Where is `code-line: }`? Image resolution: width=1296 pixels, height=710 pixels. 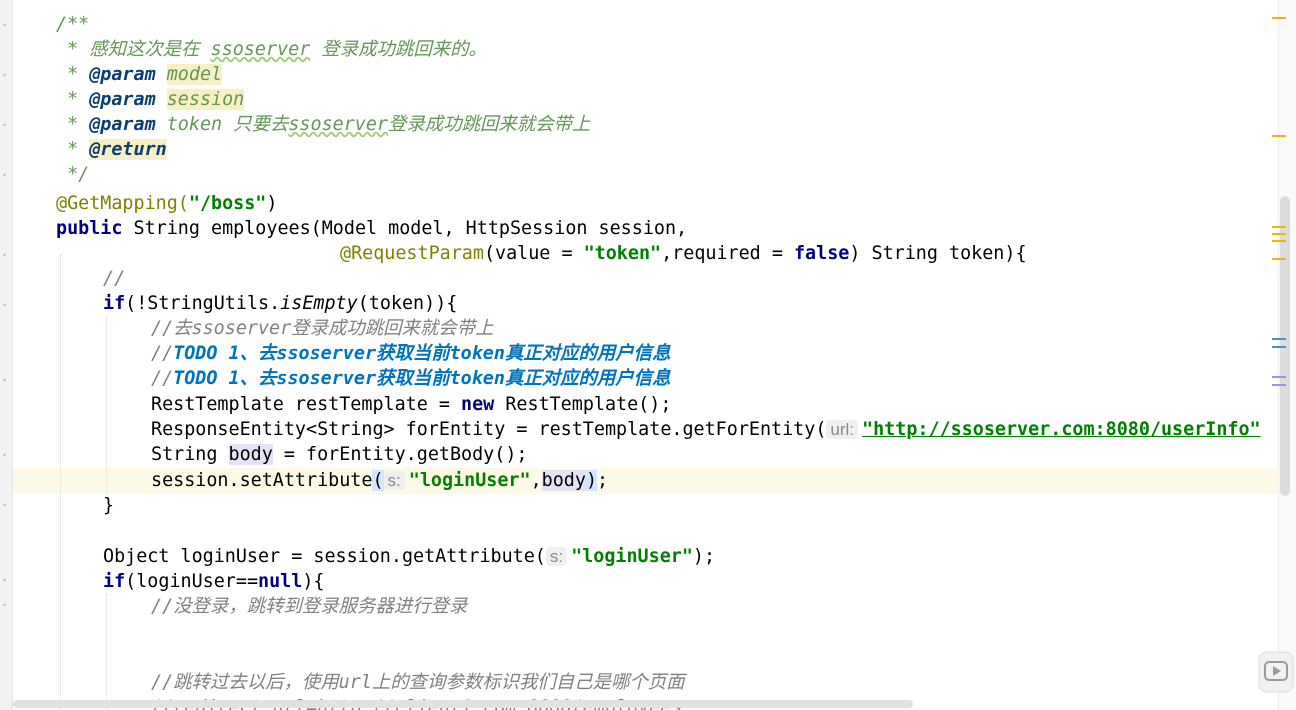 code-line: } is located at coordinates (109, 505).